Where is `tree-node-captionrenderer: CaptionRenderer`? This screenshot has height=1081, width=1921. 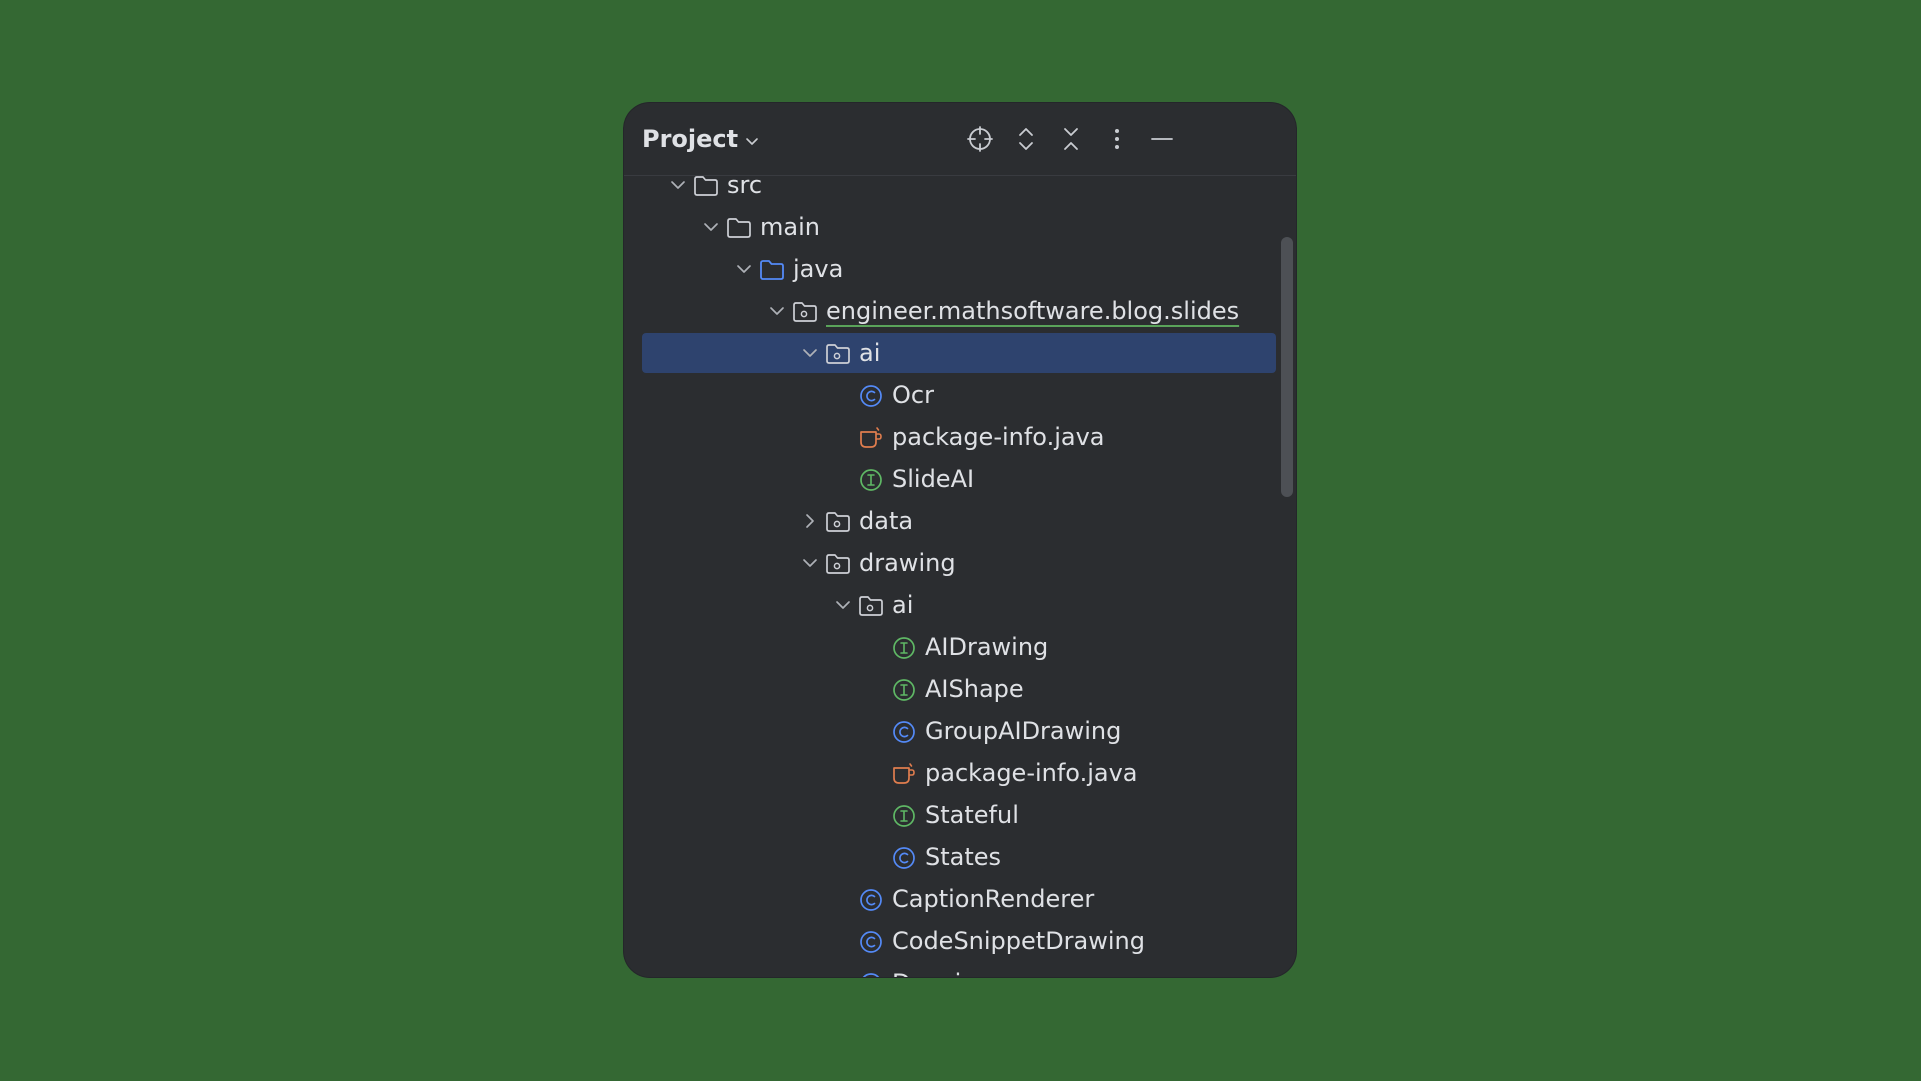
tree-node-captionrenderer: CaptionRenderer is located at coordinates (959, 899).